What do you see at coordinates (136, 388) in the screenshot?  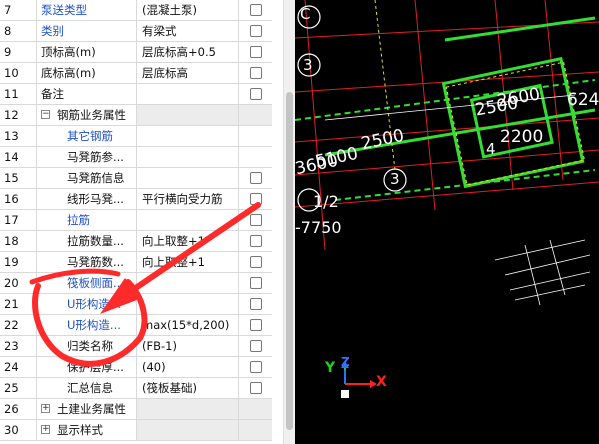 I see `property-row: 25 汇总信息 (筏板基础)` at bounding box center [136, 388].